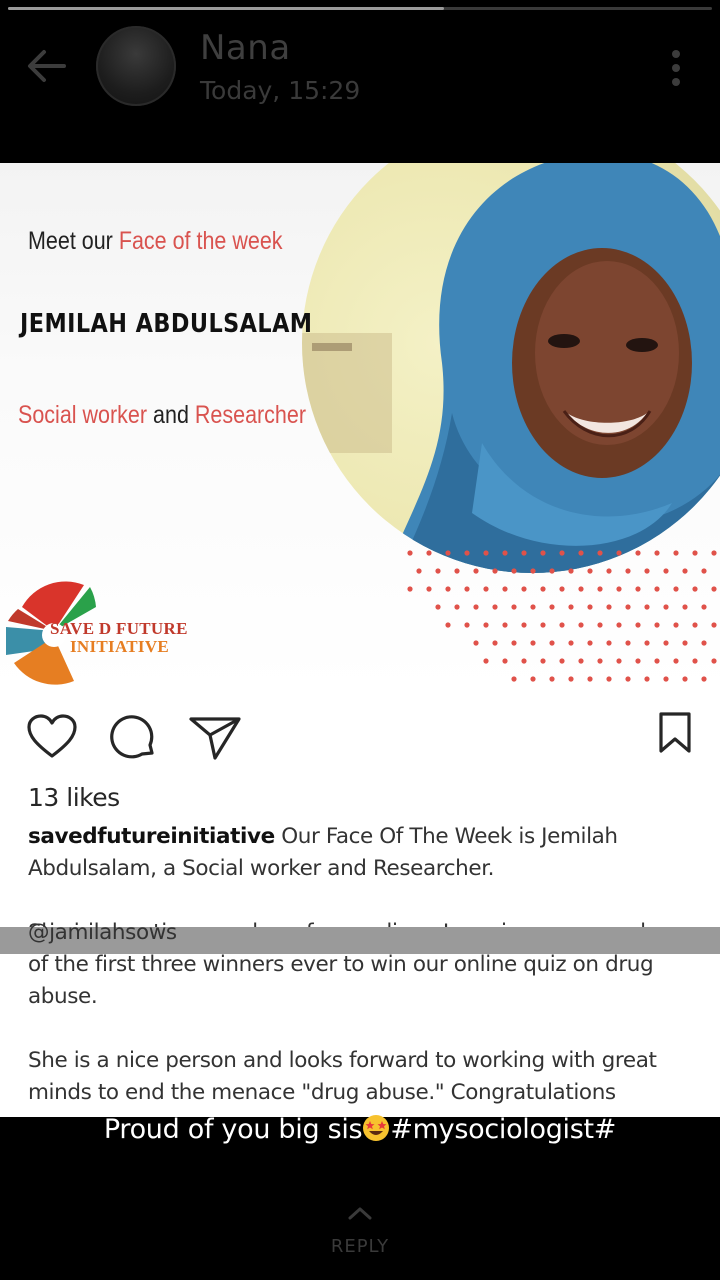  I want to click on save-button, so click(676, 734).